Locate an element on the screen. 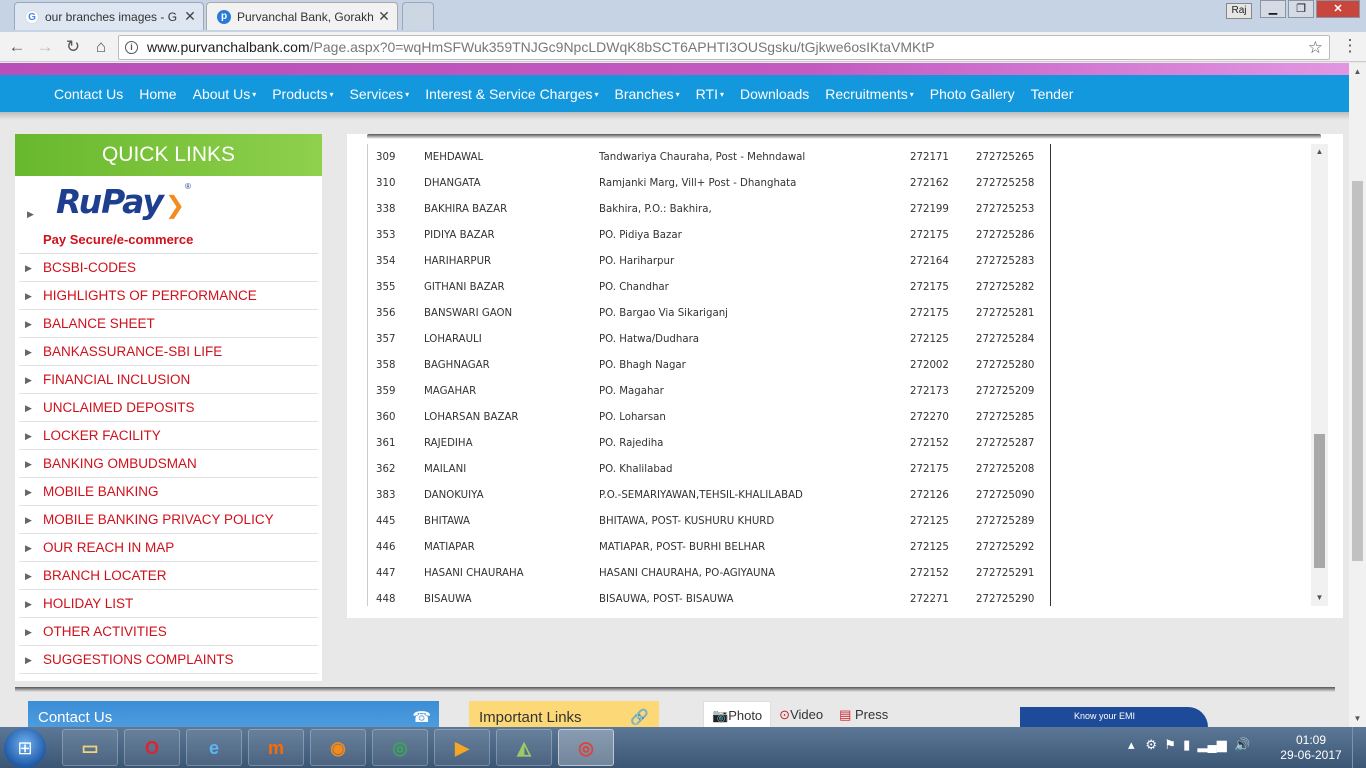  tab-purvanchal-bank: p Purvanchal Bank, Gorakh ✕ is located at coordinates (302, 16).